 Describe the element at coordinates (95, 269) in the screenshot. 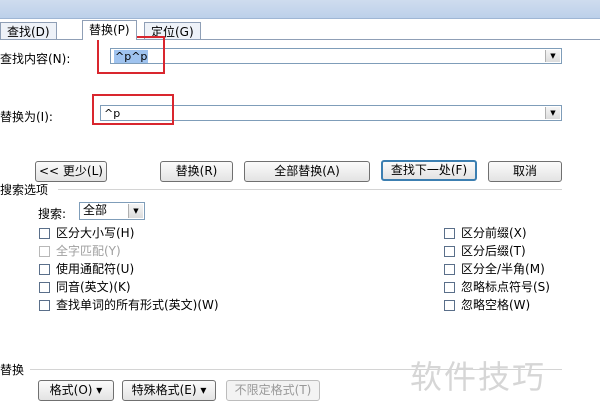

I see `wildcards-label: 使用通配符(U)` at that location.